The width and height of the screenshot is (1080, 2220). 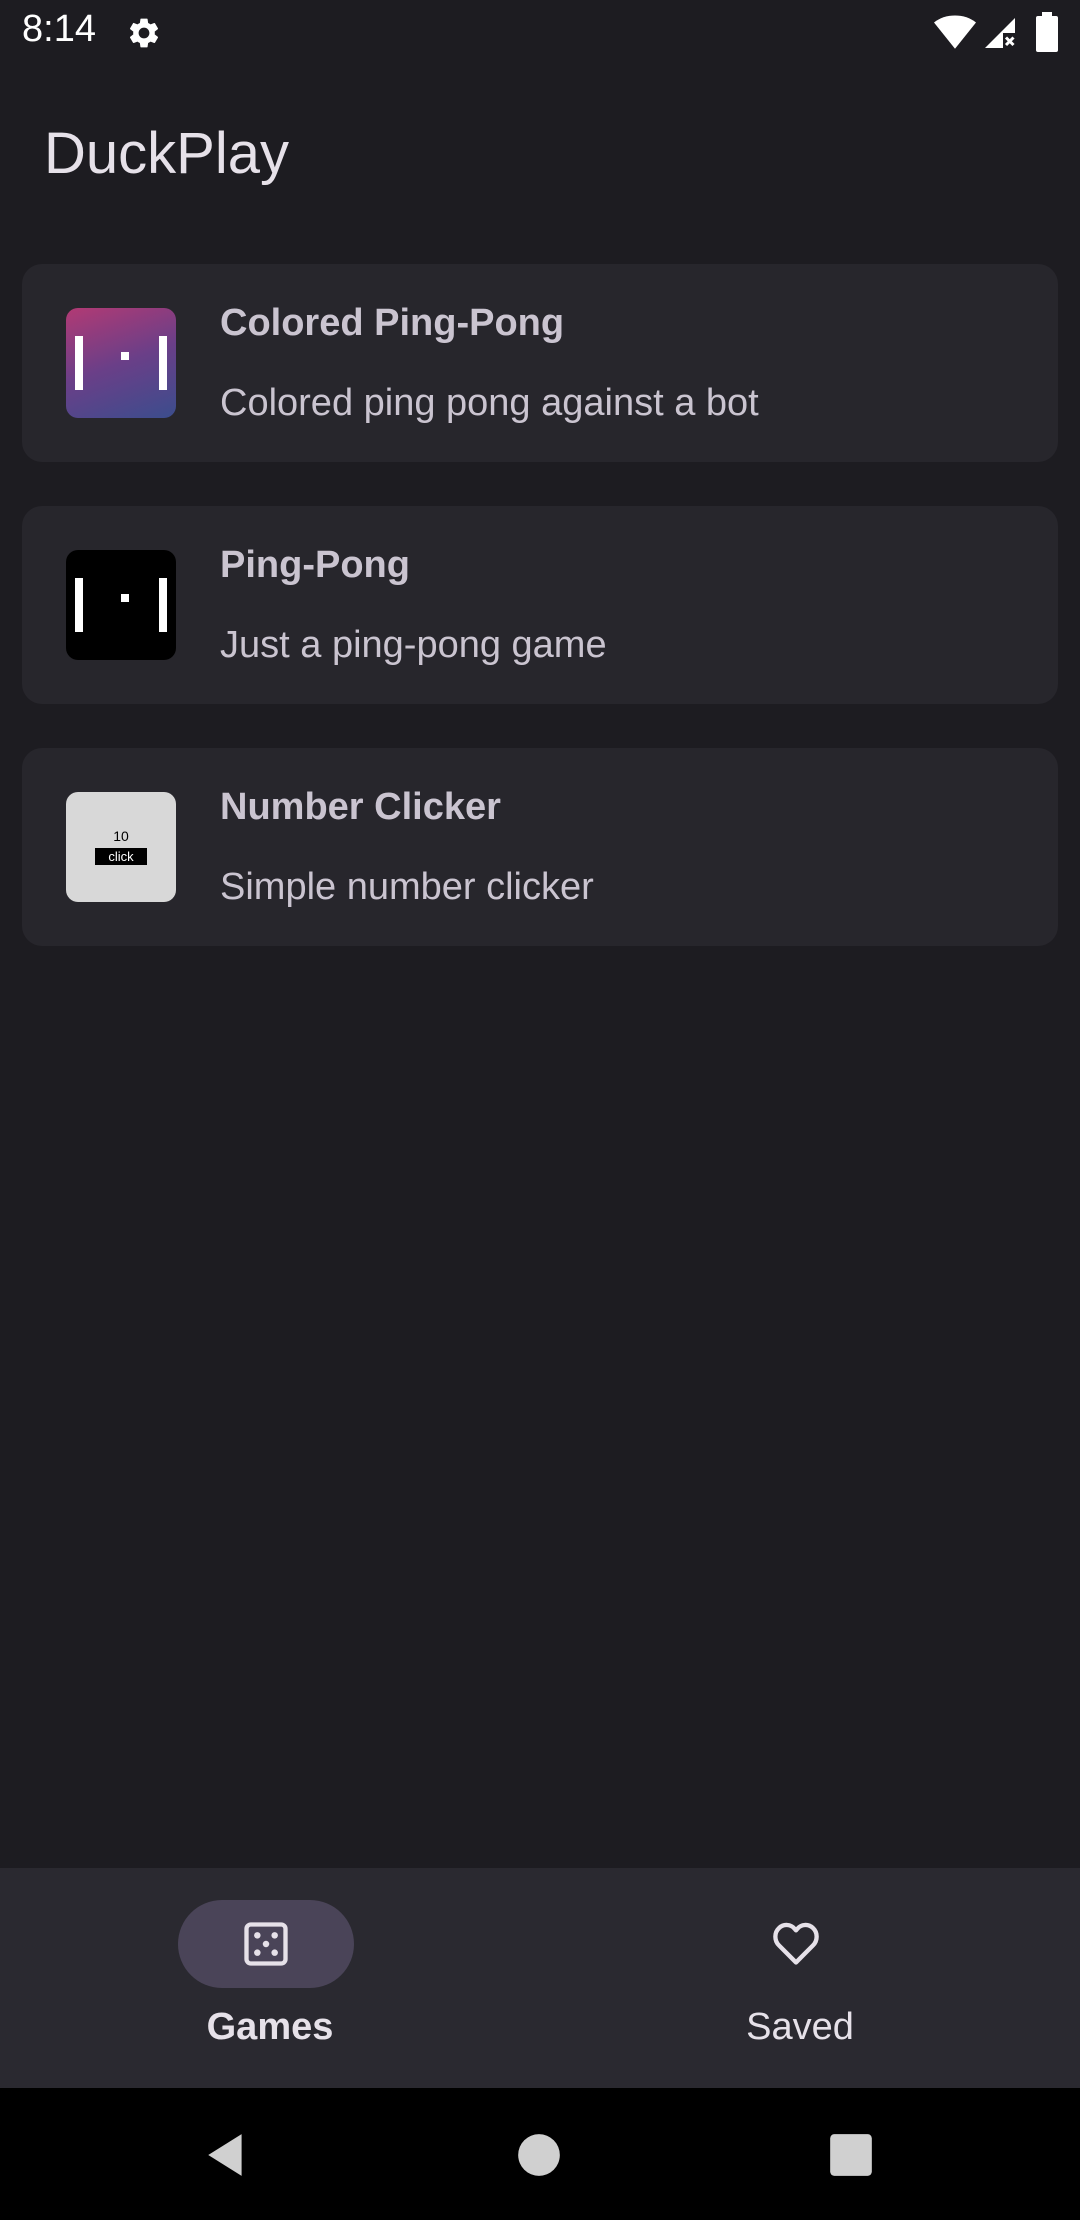 What do you see at coordinates (413, 645) in the screenshot?
I see `game-description: Just a ping-pong game` at bounding box center [413, 645].